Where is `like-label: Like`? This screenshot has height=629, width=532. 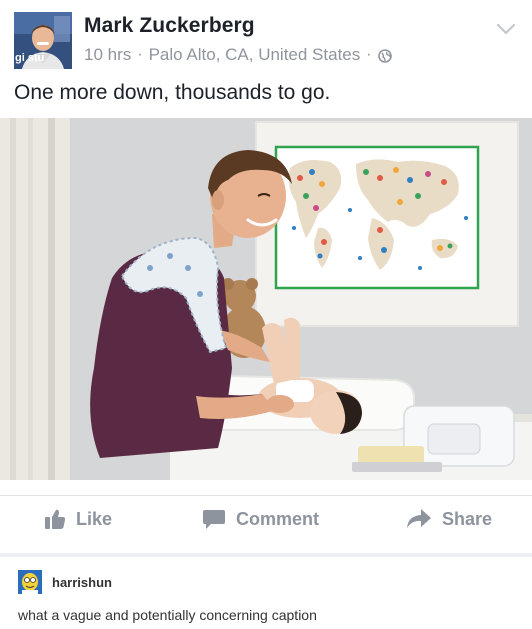
like-label: Like is located at coordinates (94, 518).